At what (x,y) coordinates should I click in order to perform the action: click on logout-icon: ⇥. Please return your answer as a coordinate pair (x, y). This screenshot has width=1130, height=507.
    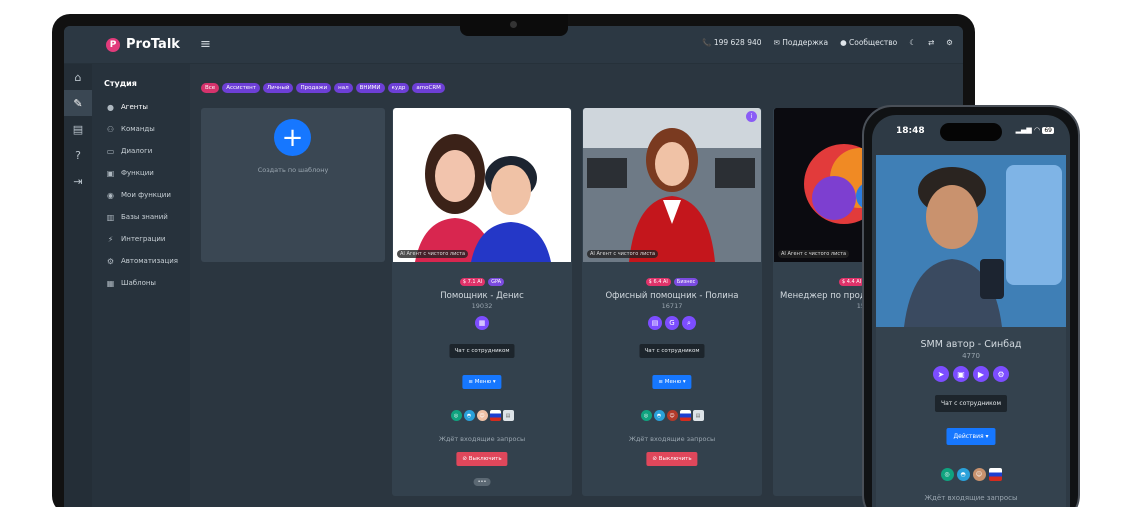
    Looking at the image, I should click on (78, 181).